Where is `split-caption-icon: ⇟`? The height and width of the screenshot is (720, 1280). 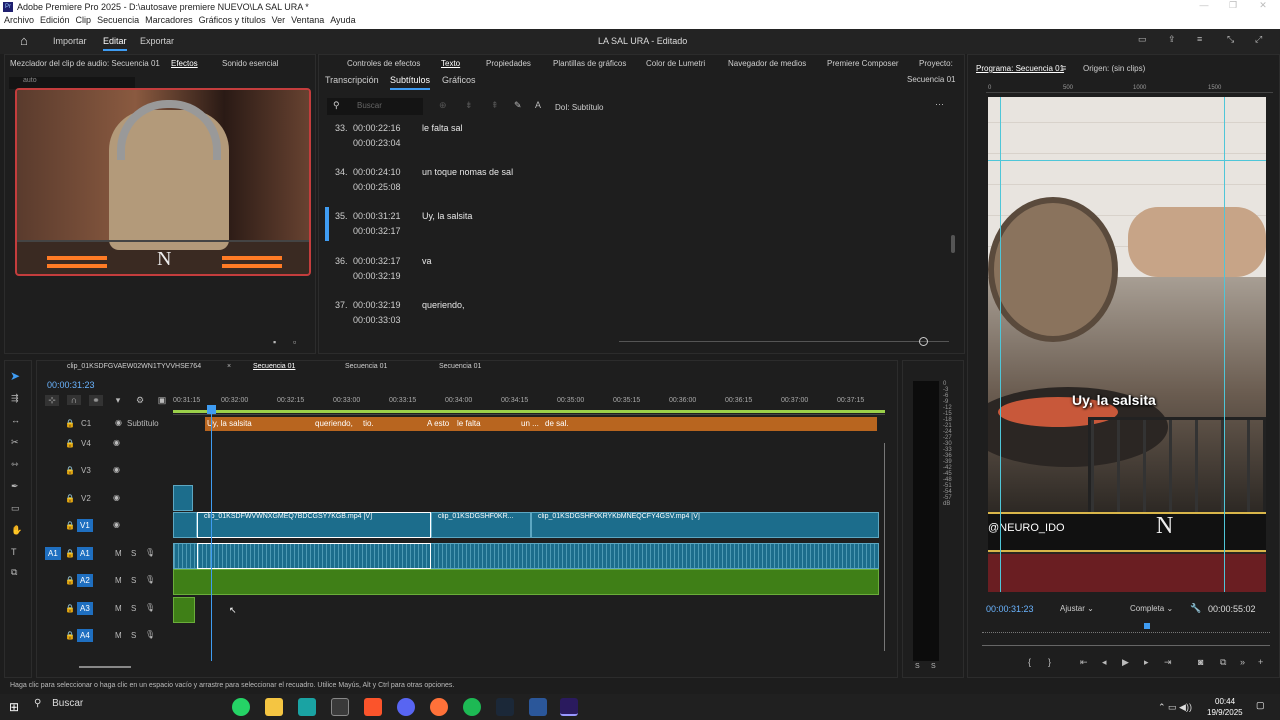
split-caption-icon: ⇟ is located at coordinates (469, 105).